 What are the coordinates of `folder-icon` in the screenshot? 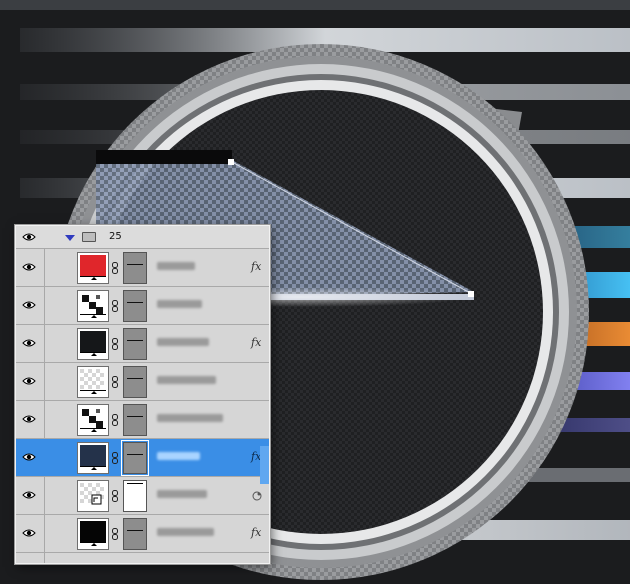 It's located at (89, 237).